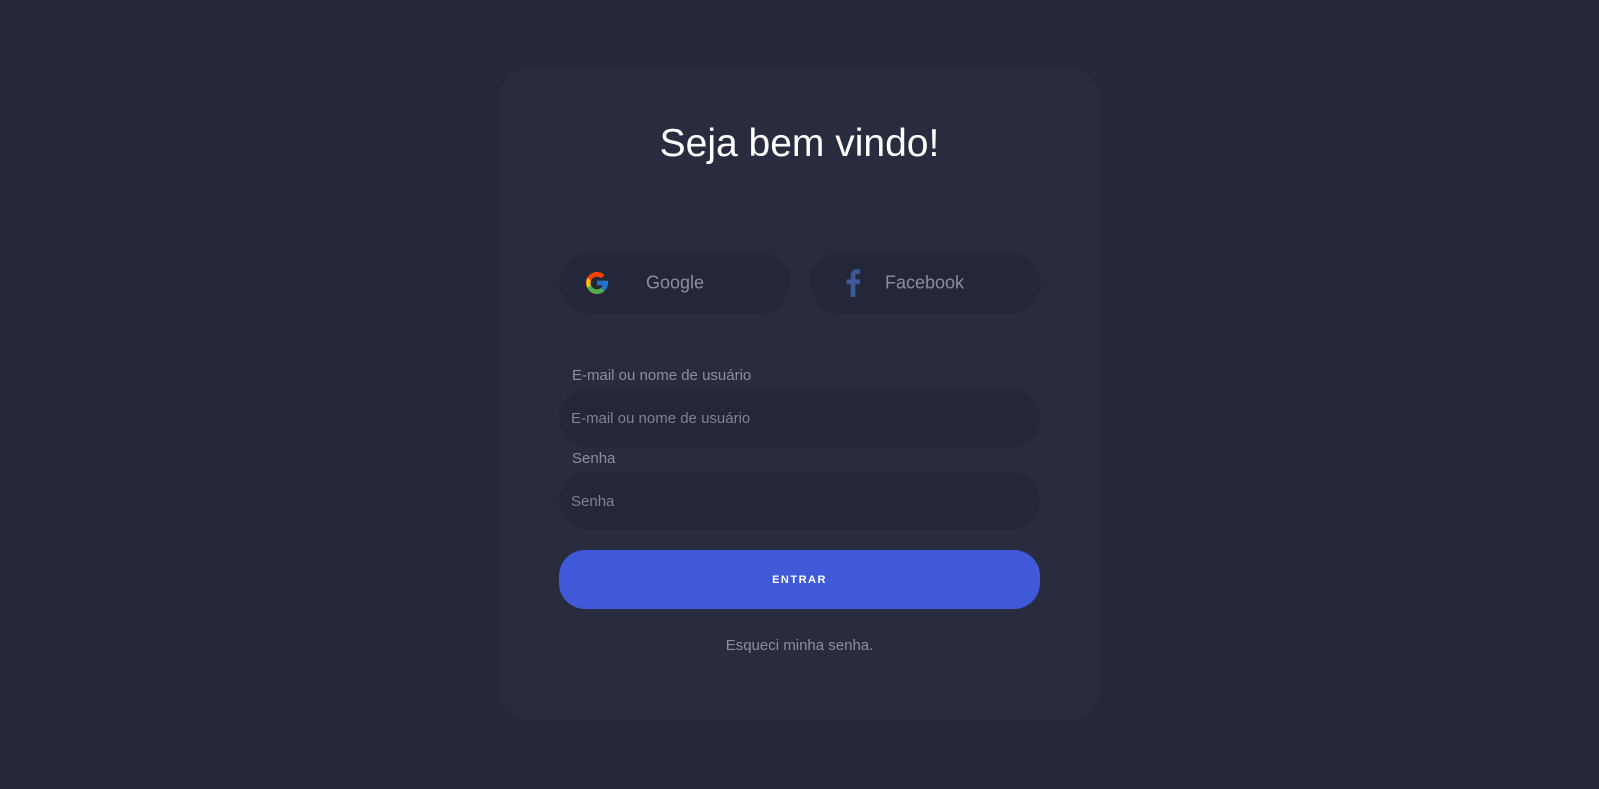 The width and height of the screenshot is (1599, 789). I want to click on forgot-password-link: Esqueci minha senha., so click(800, 645).